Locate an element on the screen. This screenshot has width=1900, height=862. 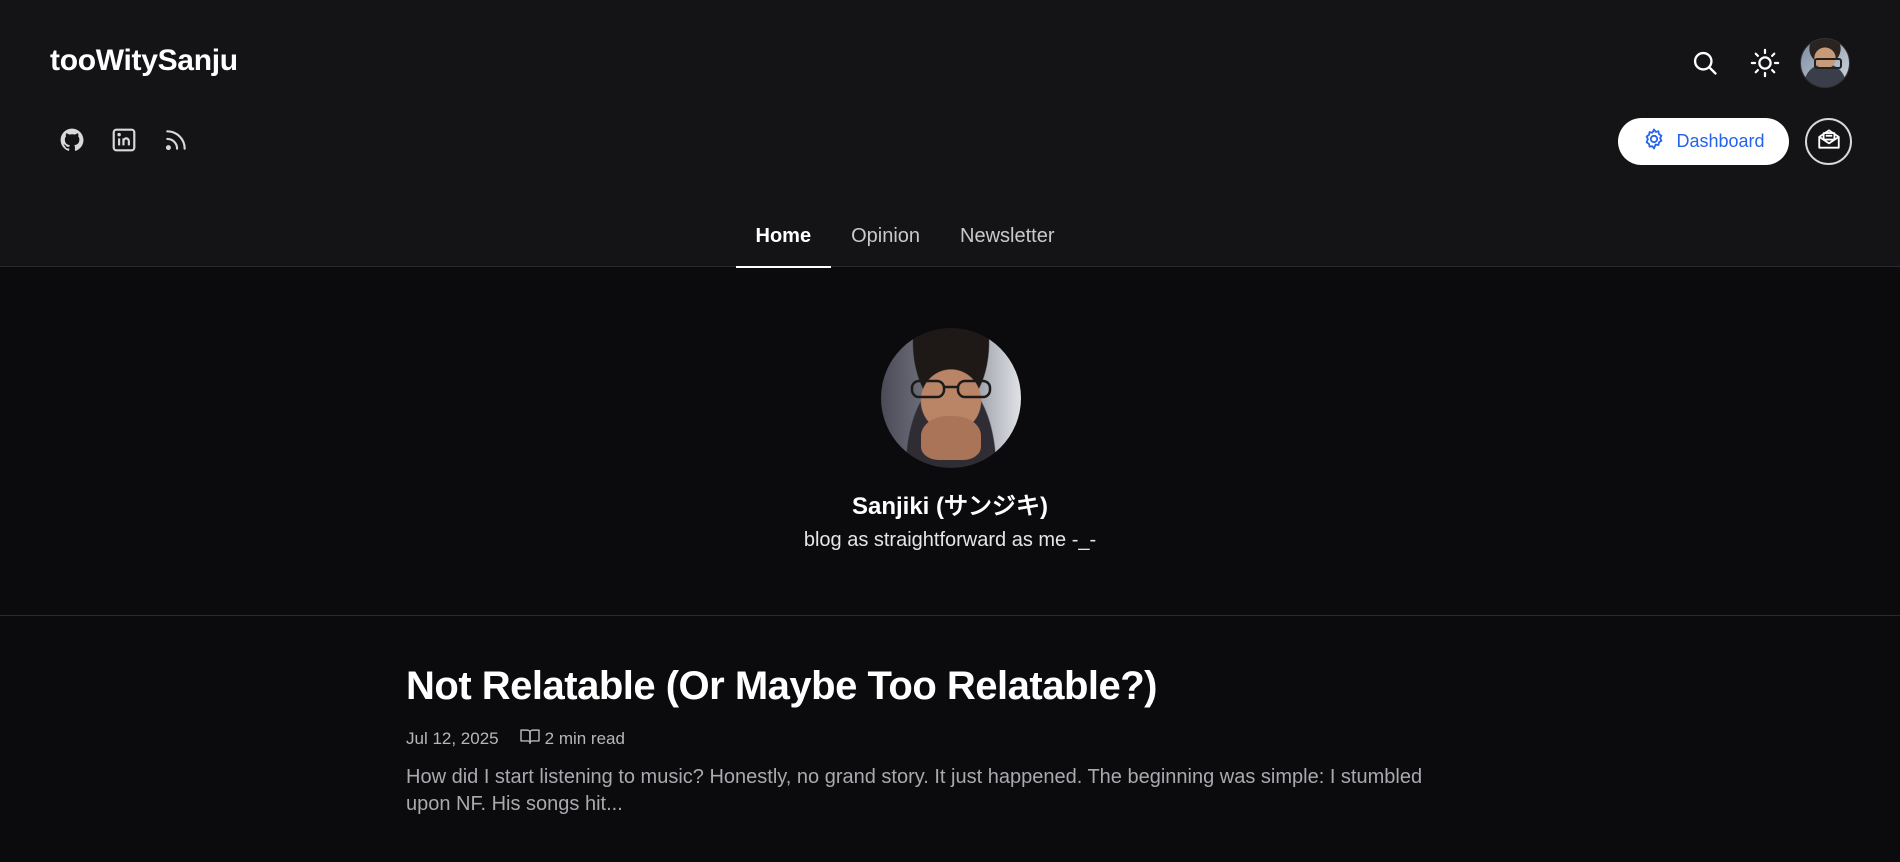
post-meta: Jul 12, 2025 2 min read is located at coordinates (956, 738).